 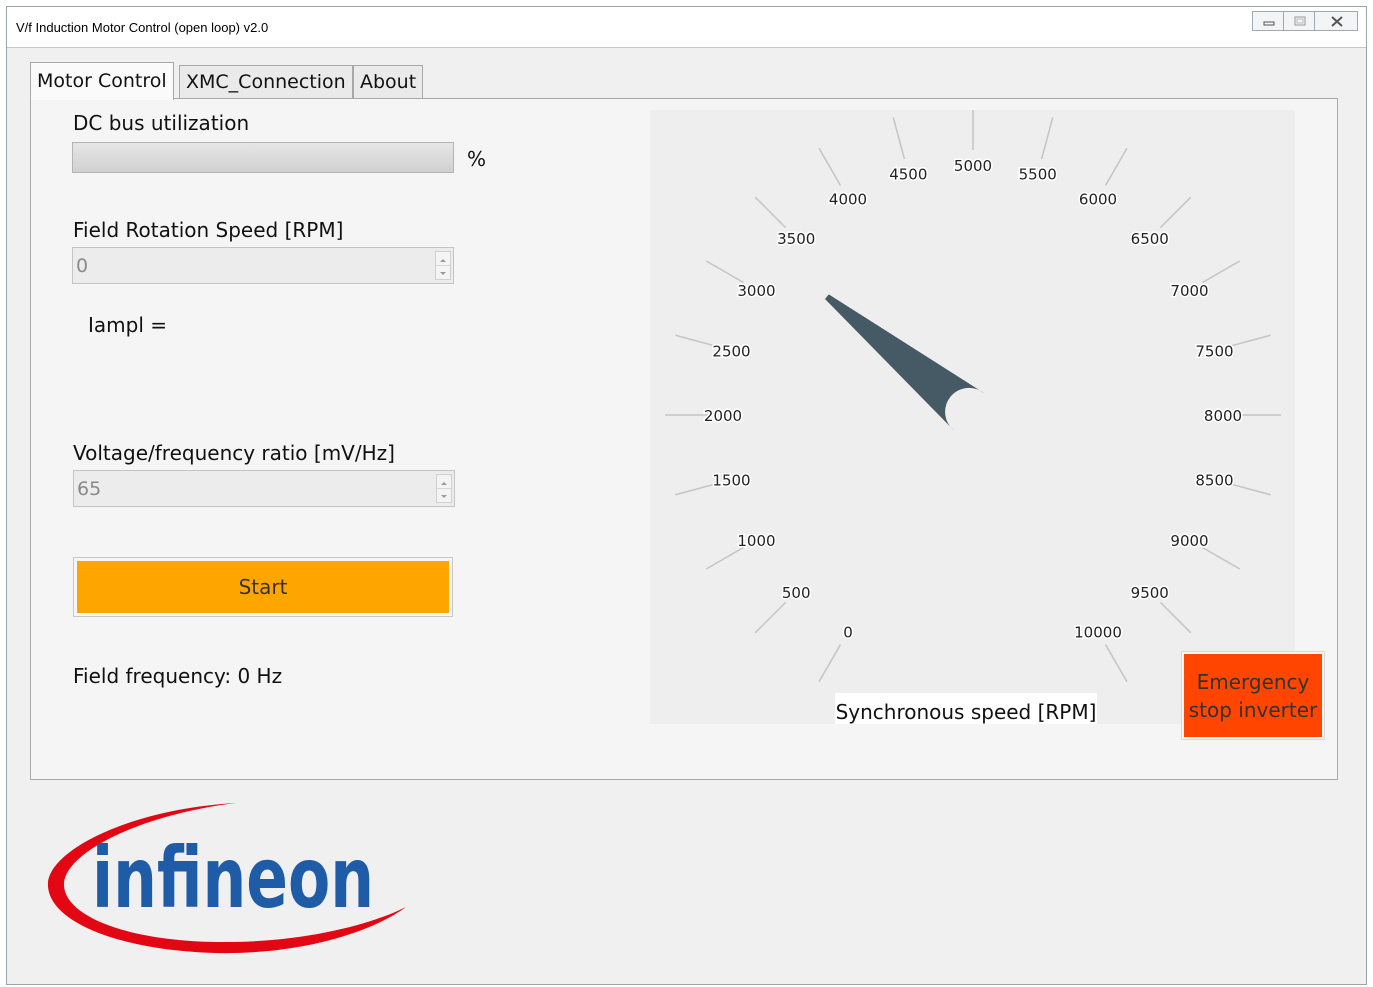 I want to click on gauge-tick-label: 0, so click(x=848, y=633).